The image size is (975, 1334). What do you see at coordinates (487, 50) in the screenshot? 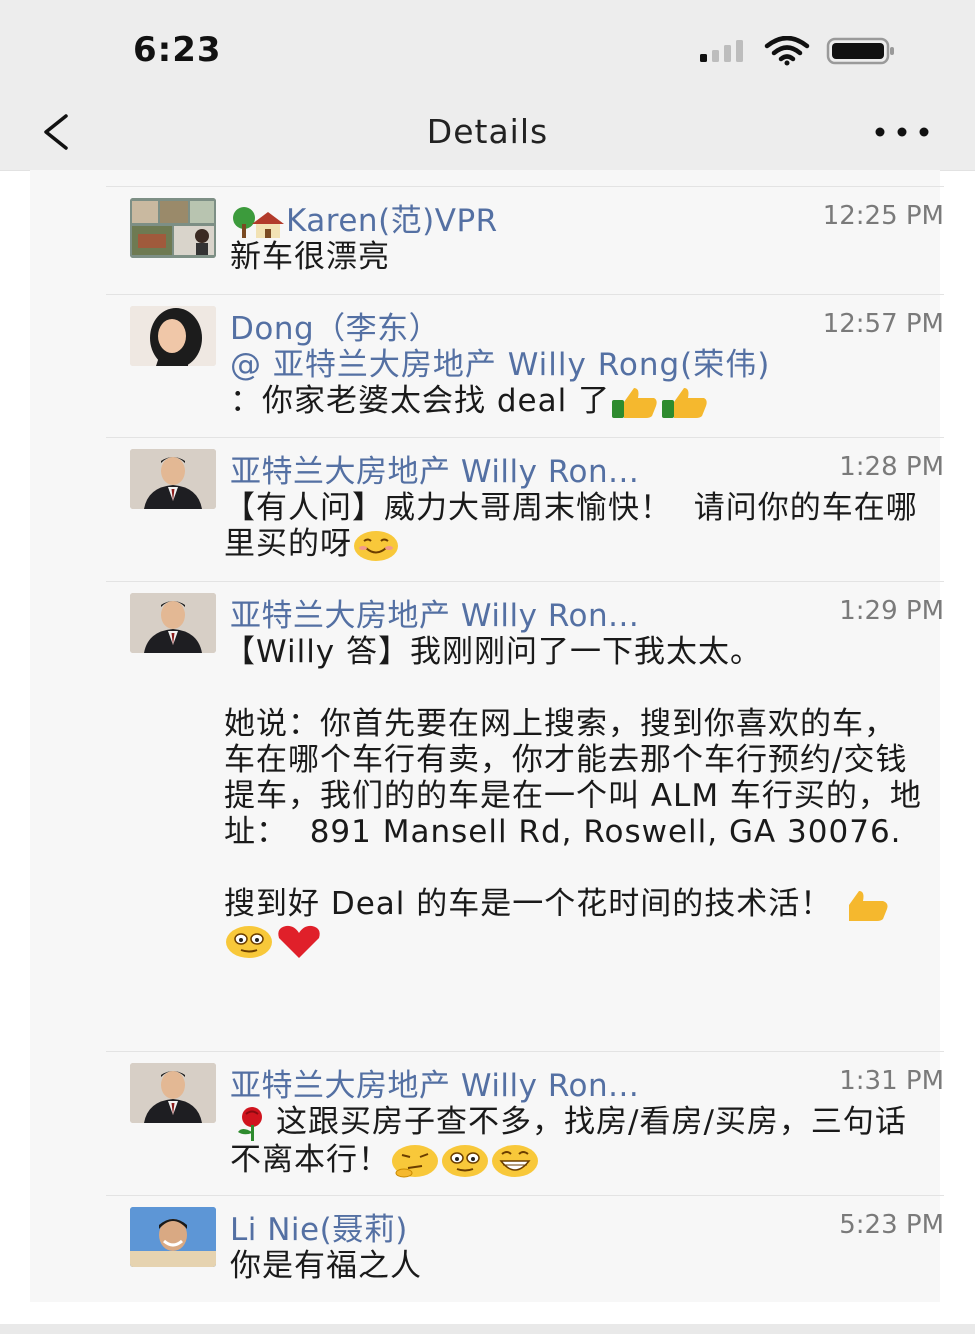
I see `status-bar: 6:23` at bounding box center [487, 50].